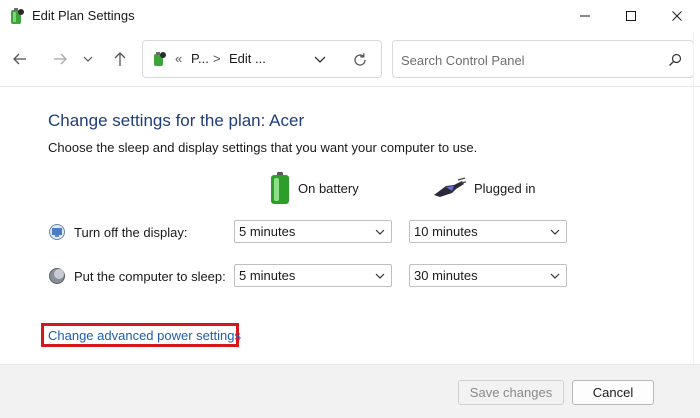 The width and height of the screenshot is (700, 418). Describe the element at coordinates (131, 232) in the screenshot. I see `turn-off-display-label: Turn off the display:` at that location.